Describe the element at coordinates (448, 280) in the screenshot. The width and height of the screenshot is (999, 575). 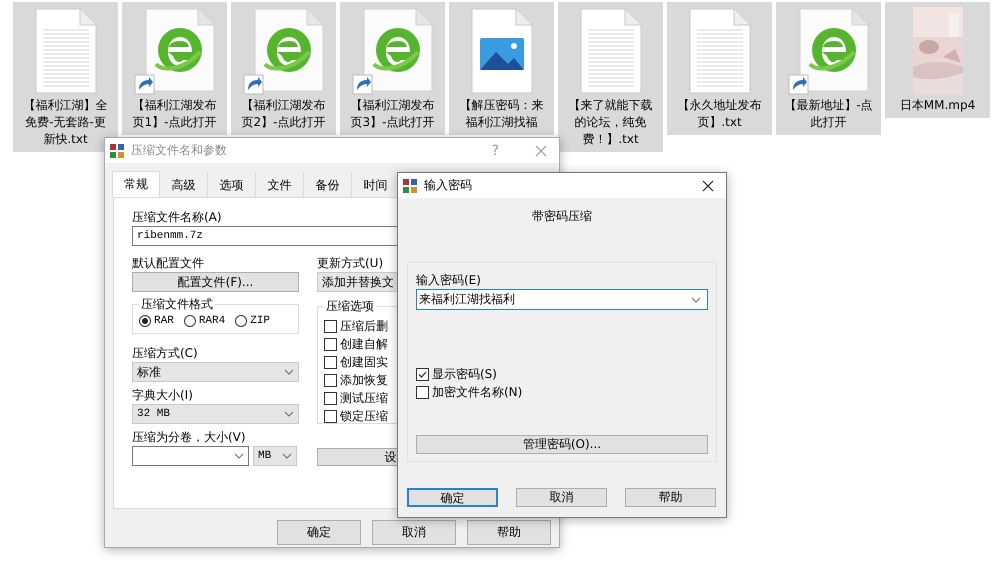
I see `field-label: 输入密码(E)` at that location.